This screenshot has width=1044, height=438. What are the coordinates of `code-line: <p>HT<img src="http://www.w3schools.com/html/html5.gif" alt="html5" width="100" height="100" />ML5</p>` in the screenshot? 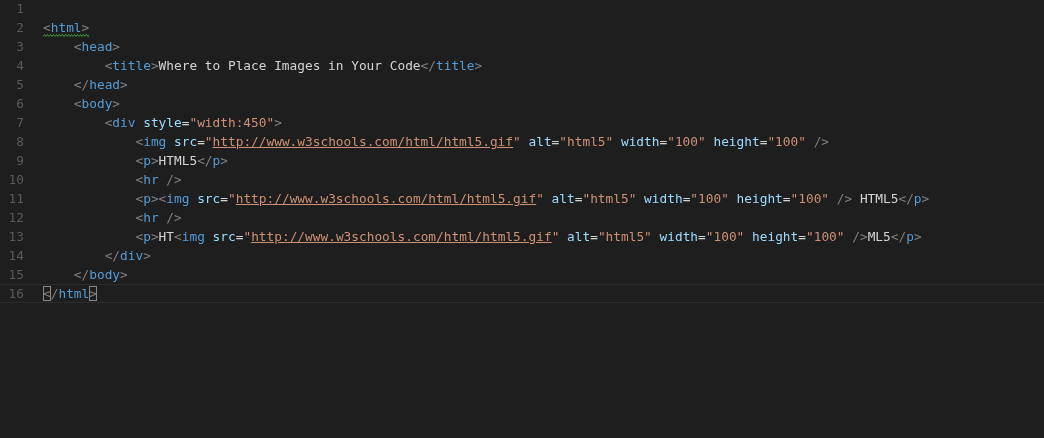 It's located at (528, 237).